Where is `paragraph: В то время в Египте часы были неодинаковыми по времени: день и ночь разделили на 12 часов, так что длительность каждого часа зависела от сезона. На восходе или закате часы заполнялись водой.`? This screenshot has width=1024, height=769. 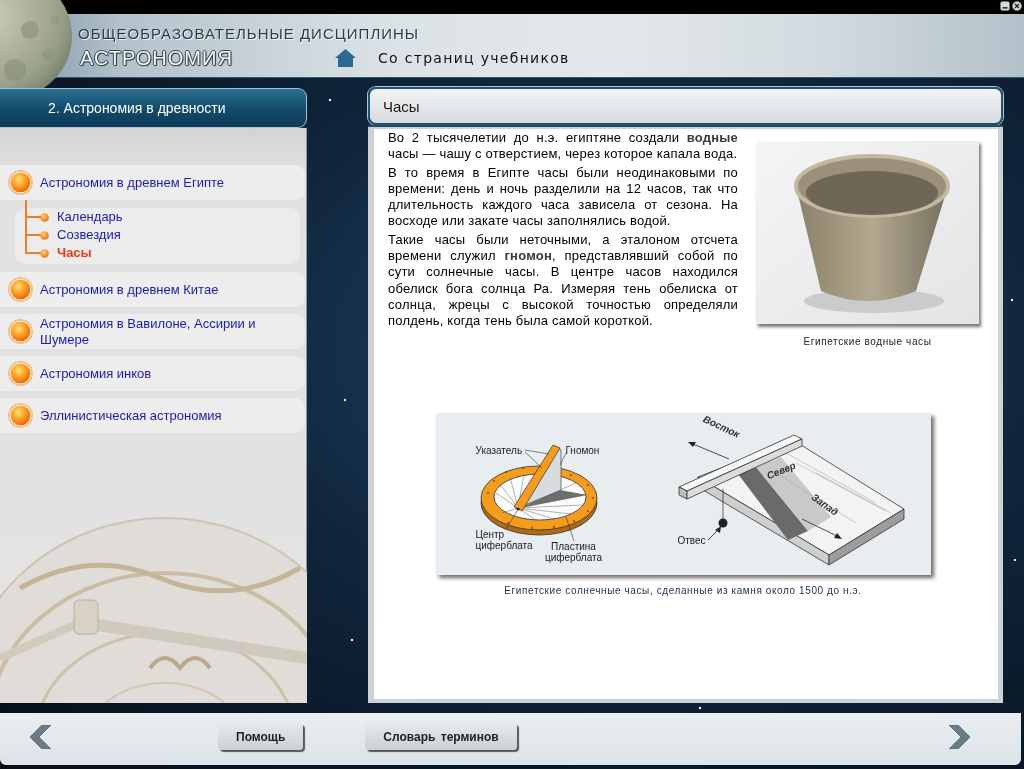 paragraph: В то время в Египте часы были неодинаковыми по времени: день и ночь разделили на 12 часов, так что длительность каждого часа зависела от сезона. На восходе или закате часы заполнялись водой. is located at coordinates (563, 197).